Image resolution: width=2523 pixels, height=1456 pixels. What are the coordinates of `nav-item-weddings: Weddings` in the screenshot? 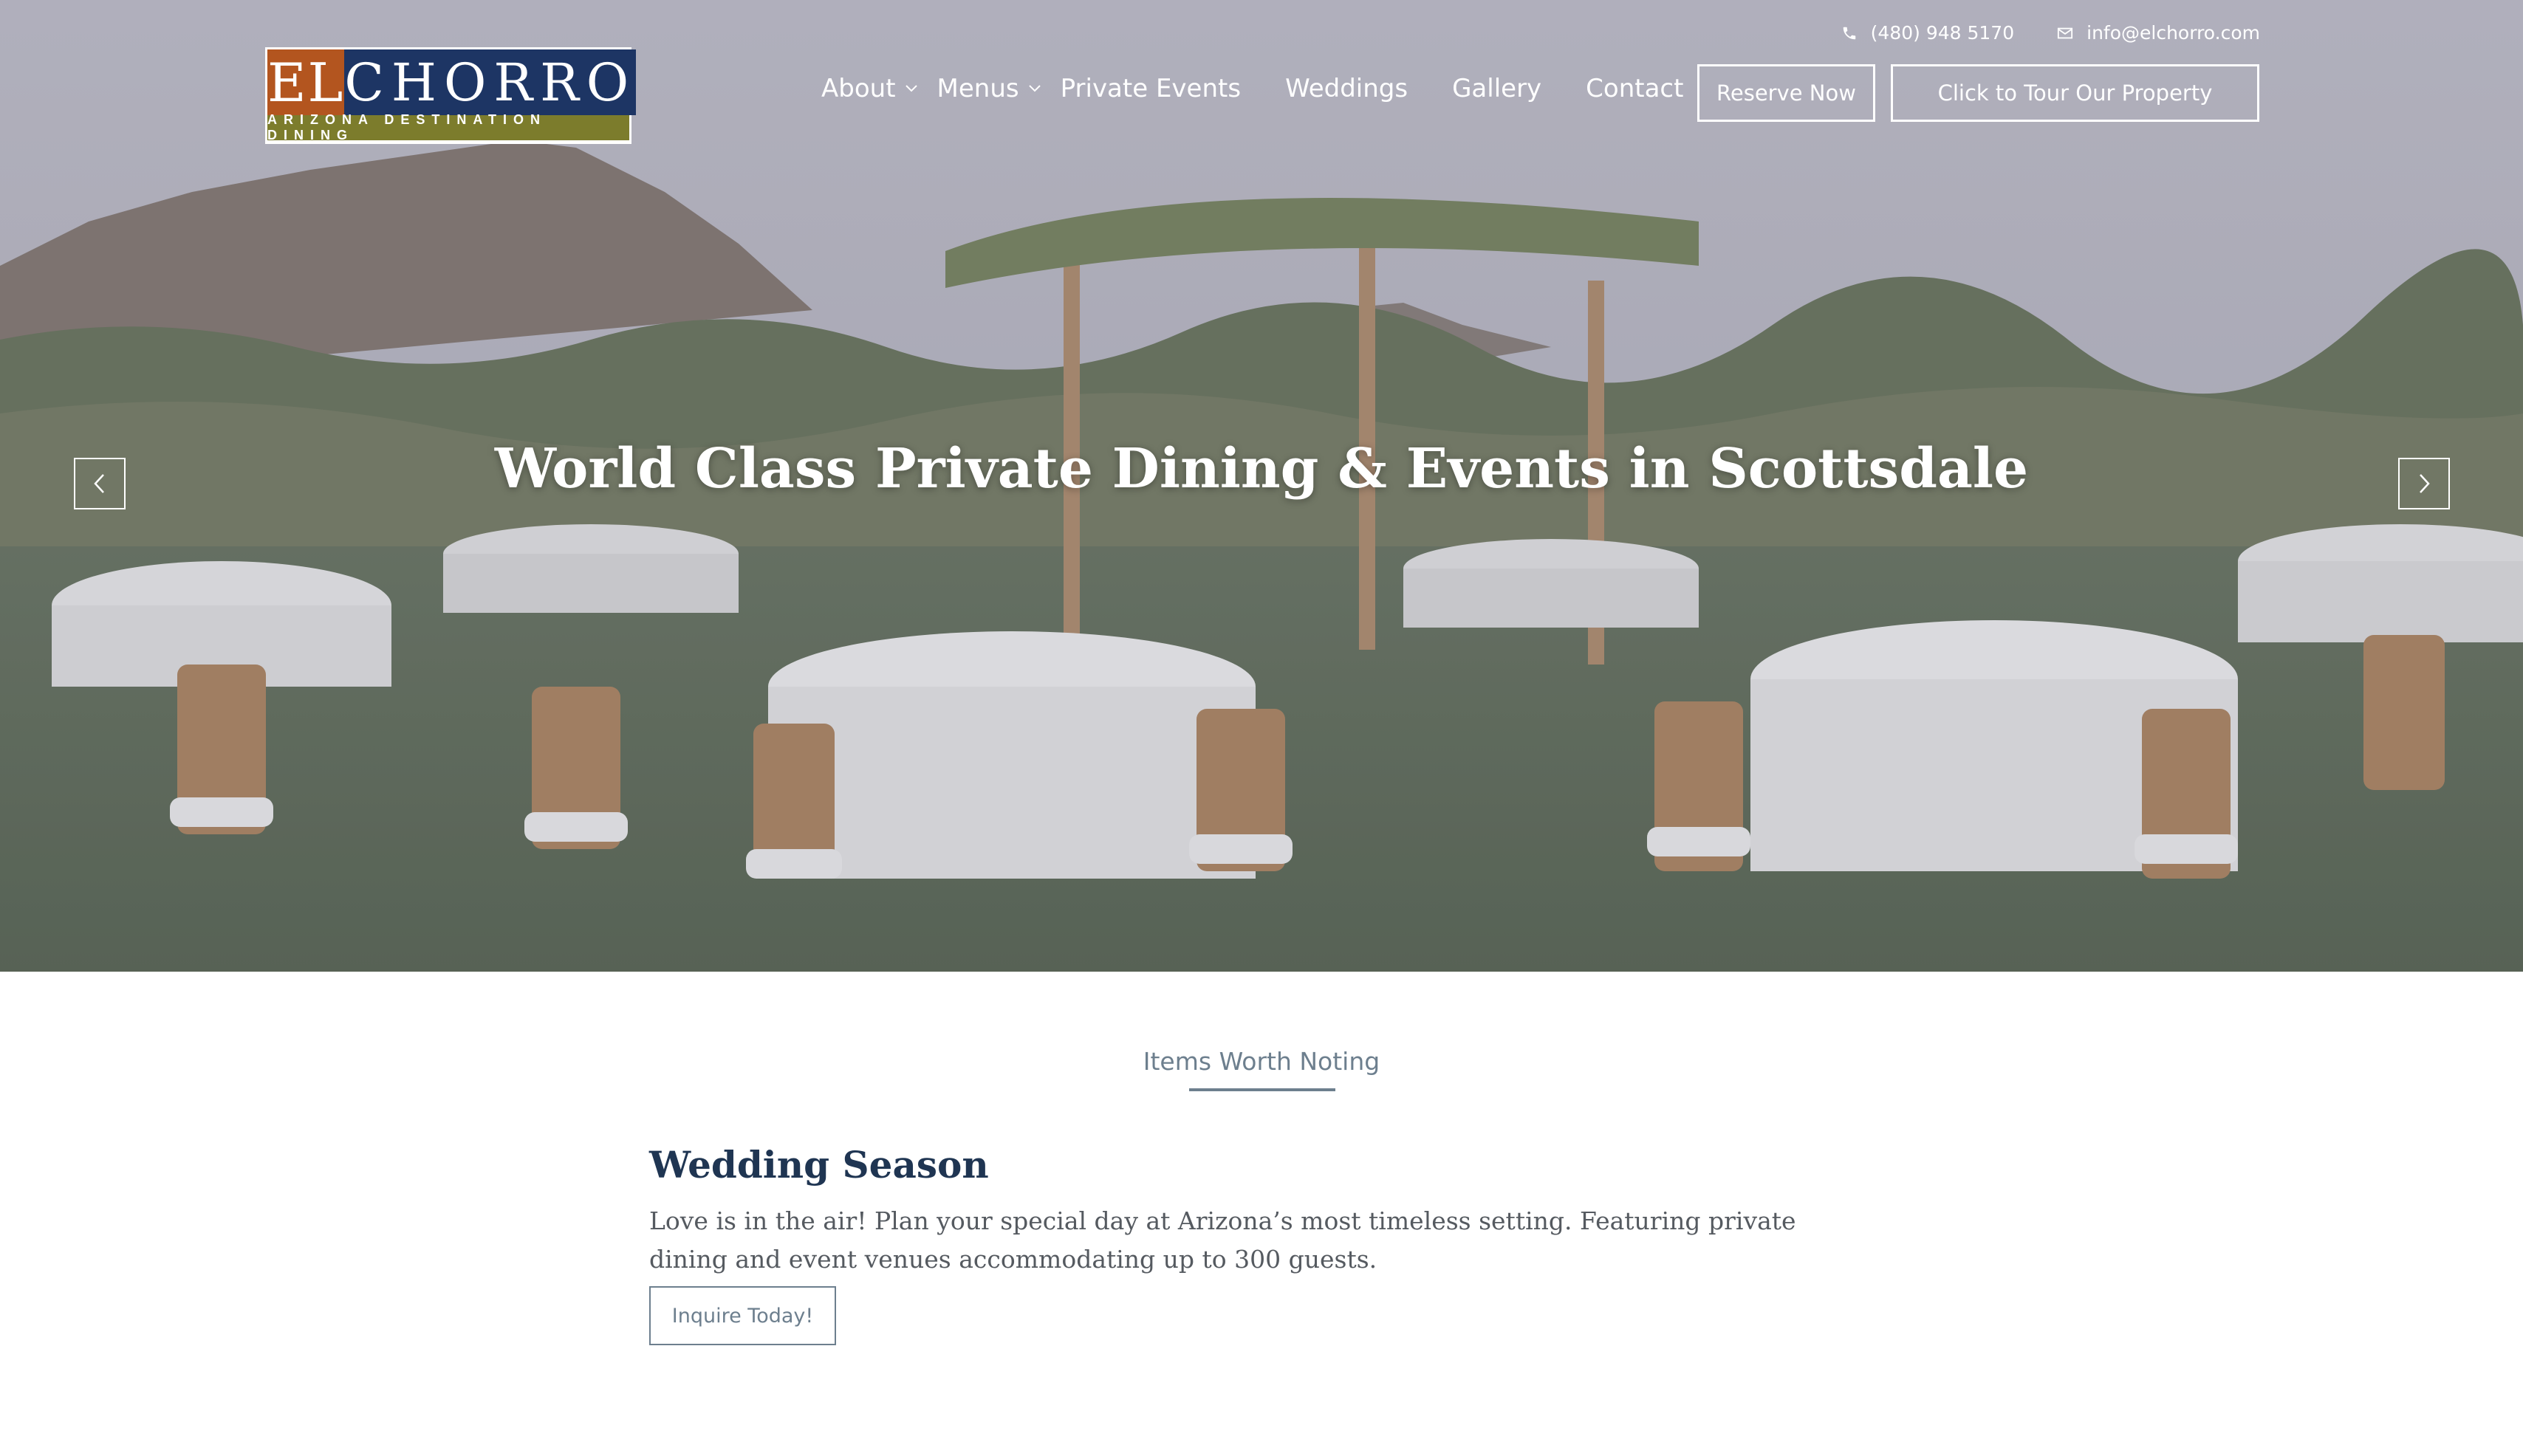 It's located at (1346, 89).